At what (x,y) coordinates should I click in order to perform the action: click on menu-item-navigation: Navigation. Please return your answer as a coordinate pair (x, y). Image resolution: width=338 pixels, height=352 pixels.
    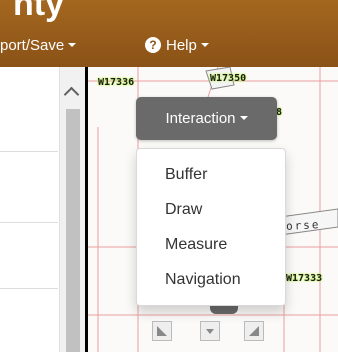
    Looking at the image, I should click on (203, 280).